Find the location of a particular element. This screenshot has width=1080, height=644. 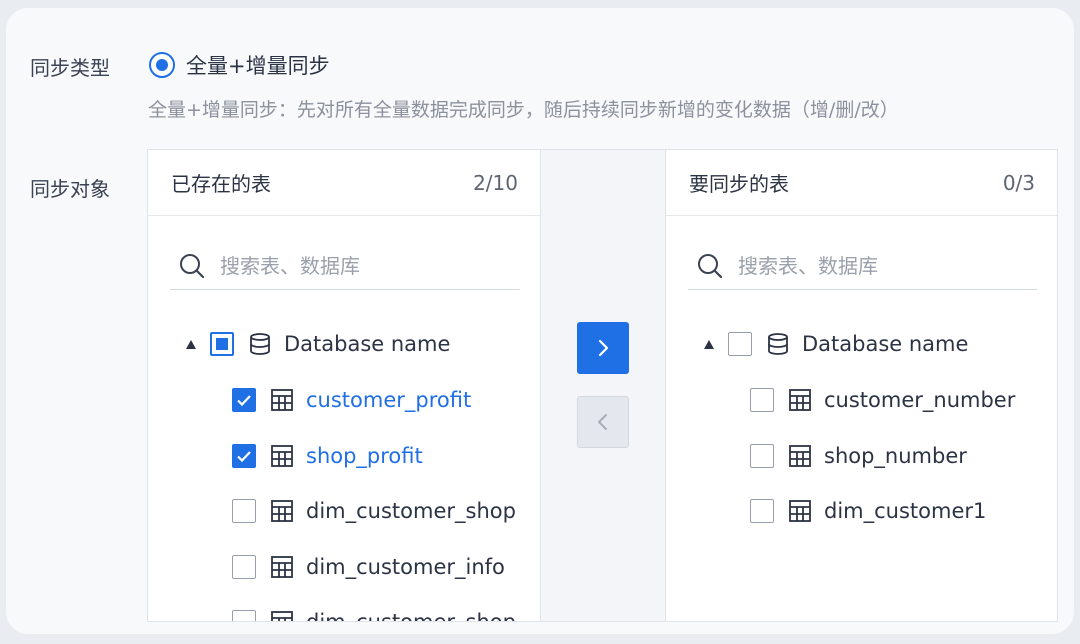

transfer-controls is located at coordinates (603, 385).